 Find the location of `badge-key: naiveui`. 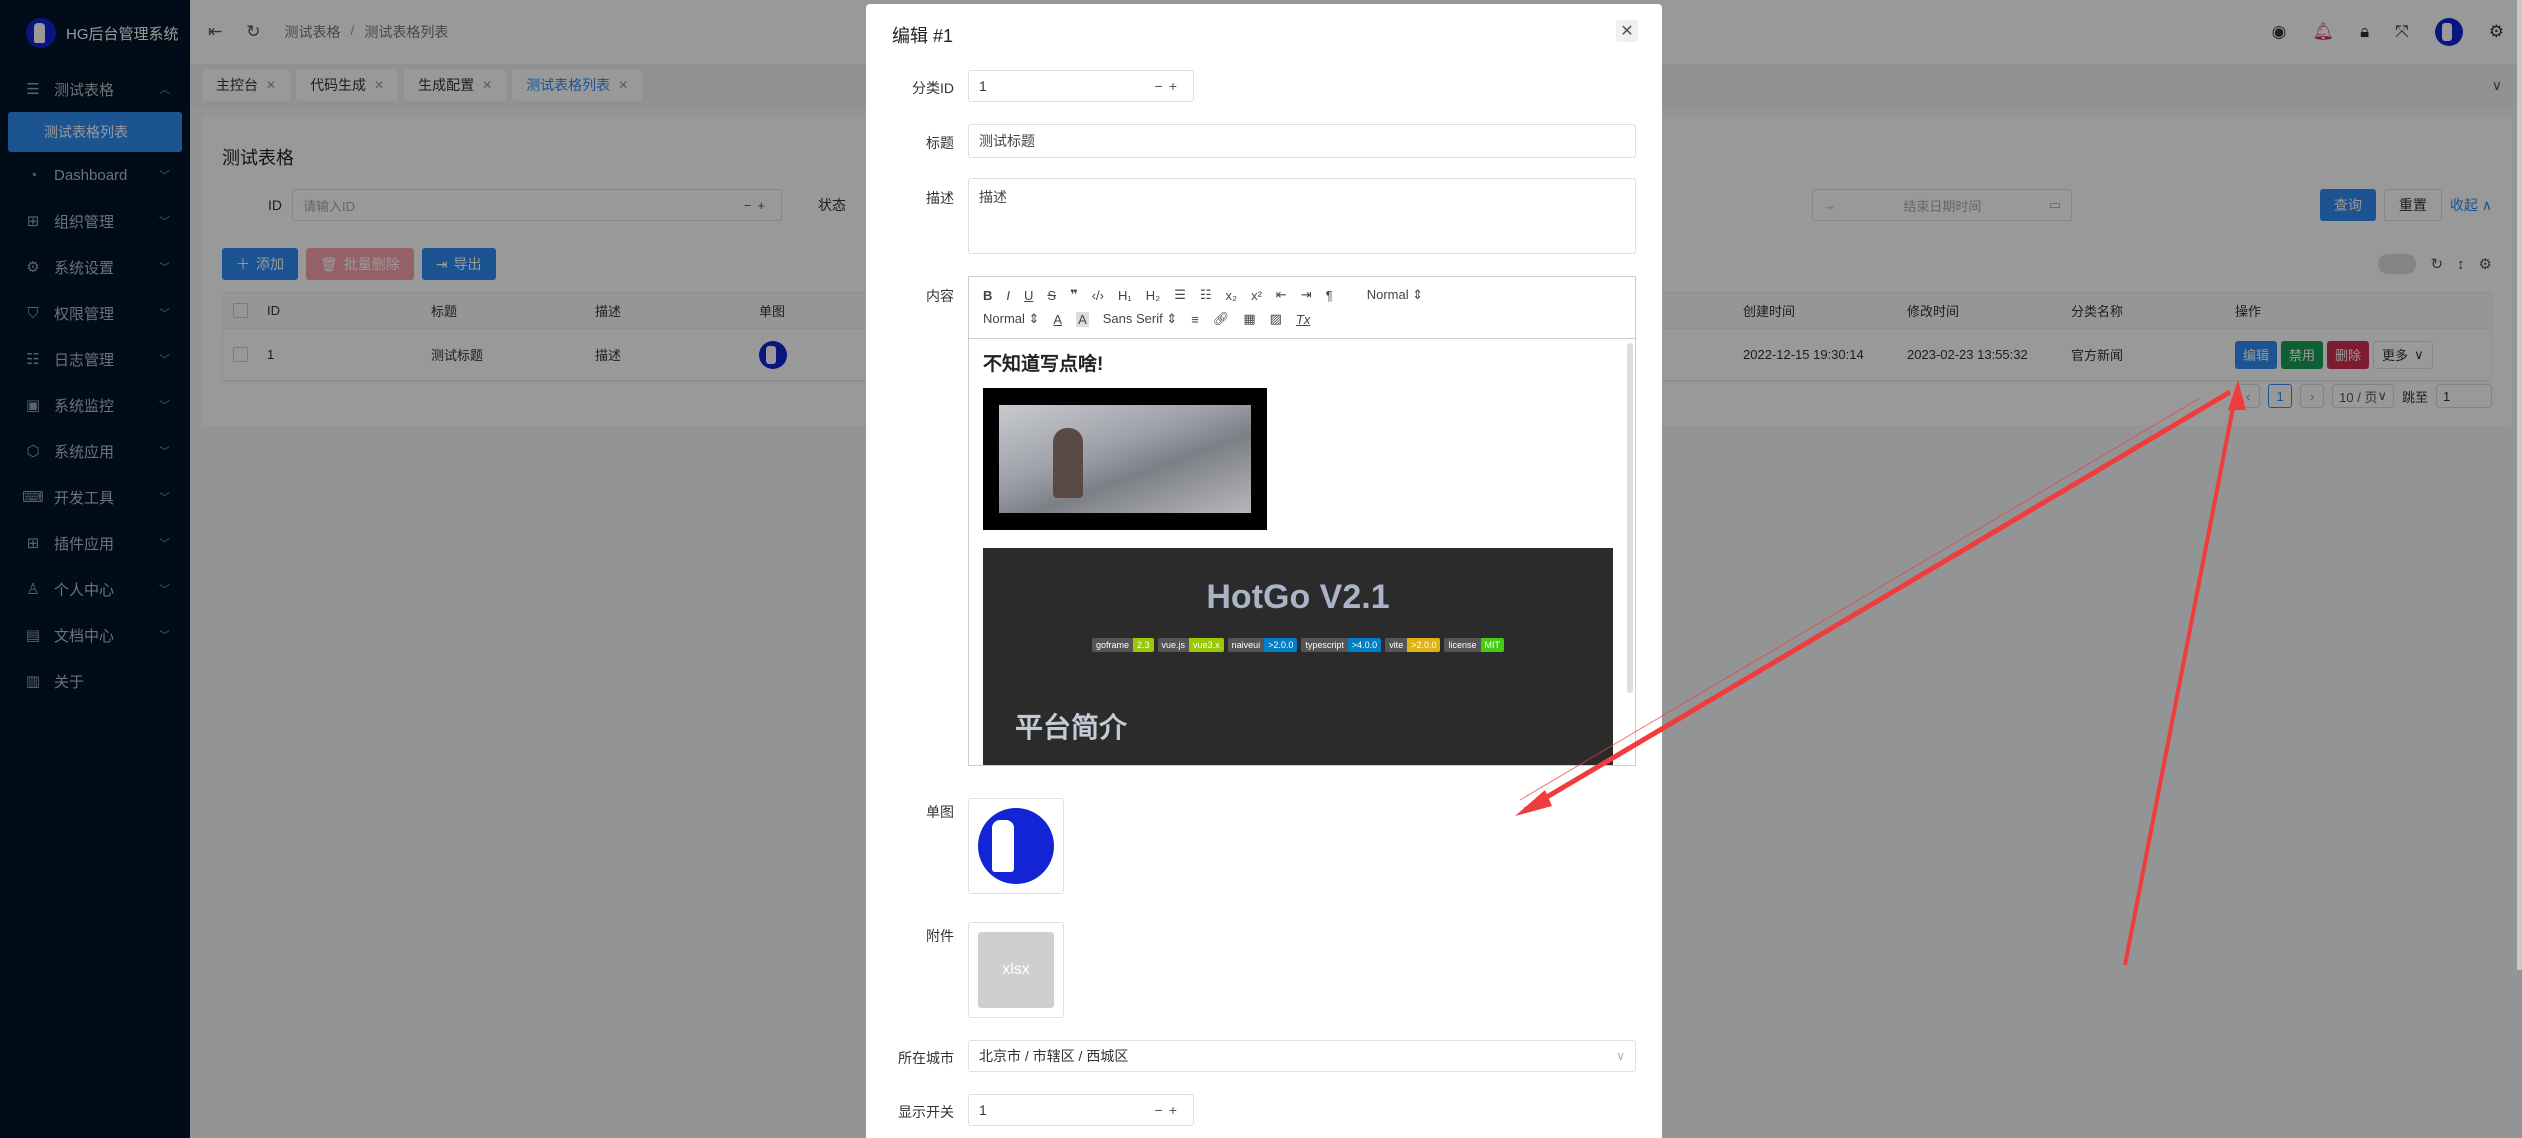

badge-key: naiveui is located at coordinates (1246, 645).